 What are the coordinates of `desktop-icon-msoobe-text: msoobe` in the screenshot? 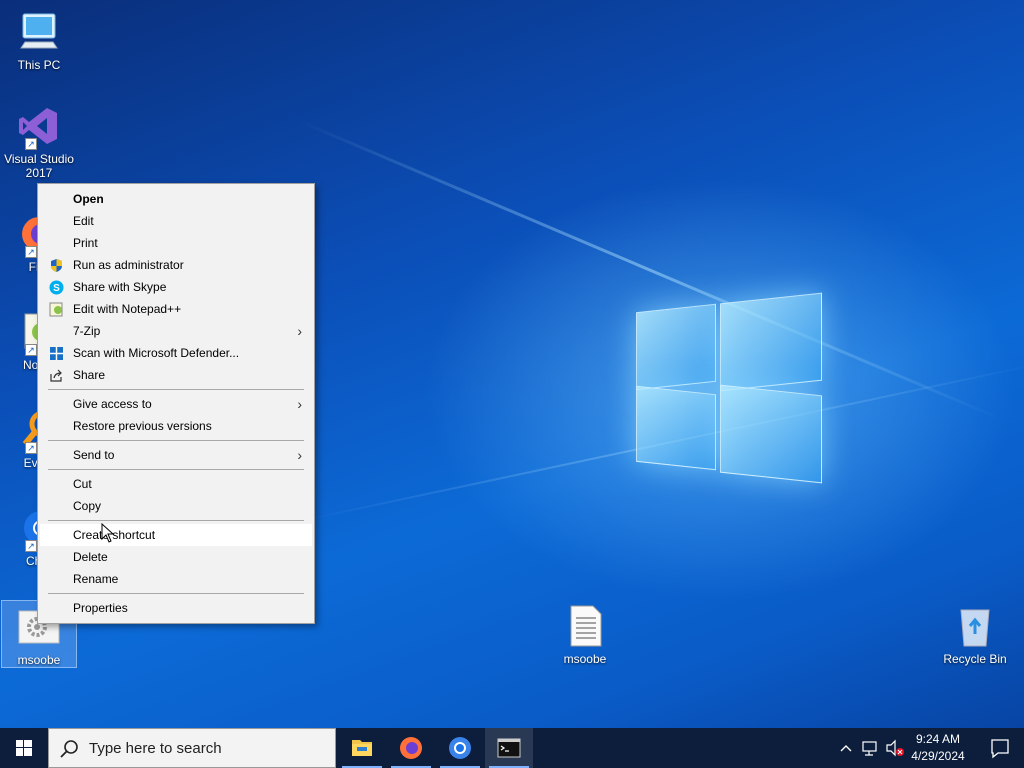 It's located at (585, 635).